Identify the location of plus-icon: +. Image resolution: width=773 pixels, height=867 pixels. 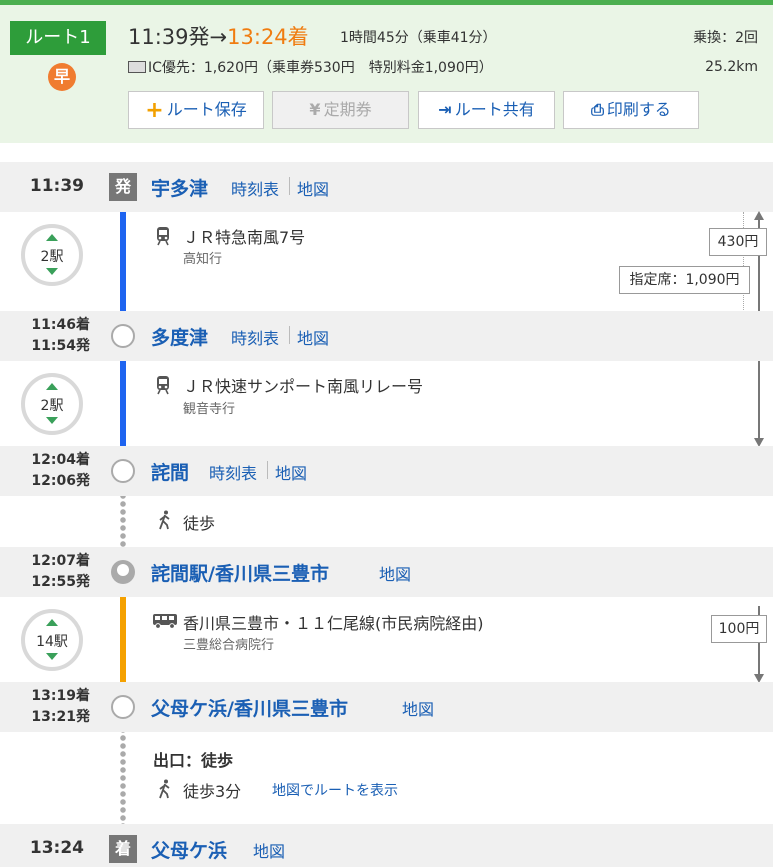
(154, 110).